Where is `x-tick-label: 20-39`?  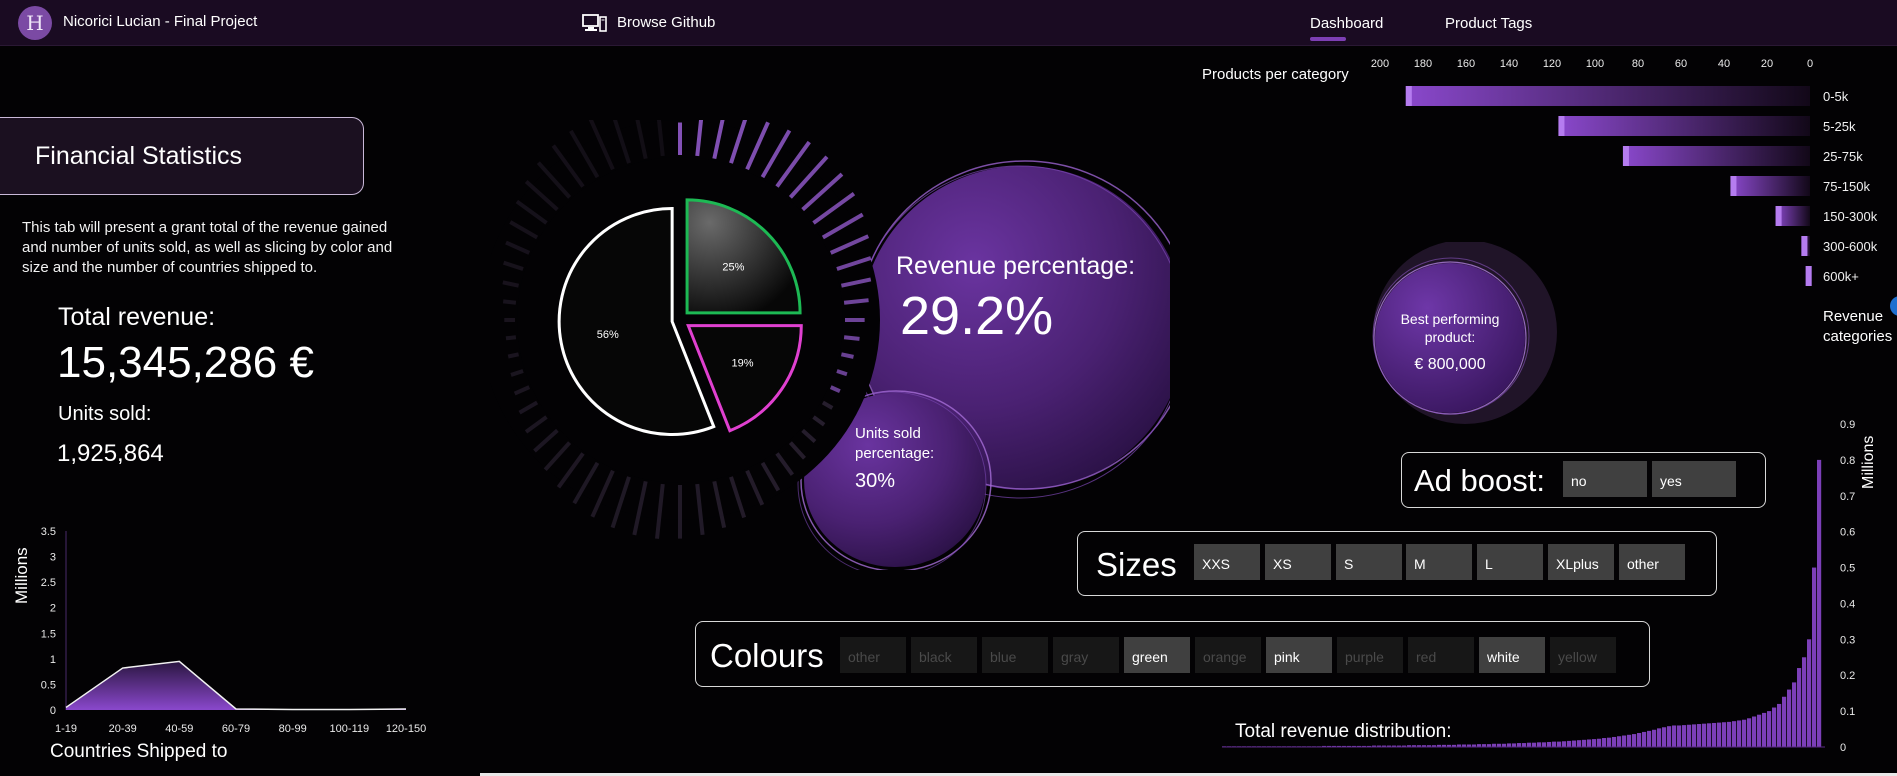 x-tick-label: 20-39 is located at coordinates (123, 729).